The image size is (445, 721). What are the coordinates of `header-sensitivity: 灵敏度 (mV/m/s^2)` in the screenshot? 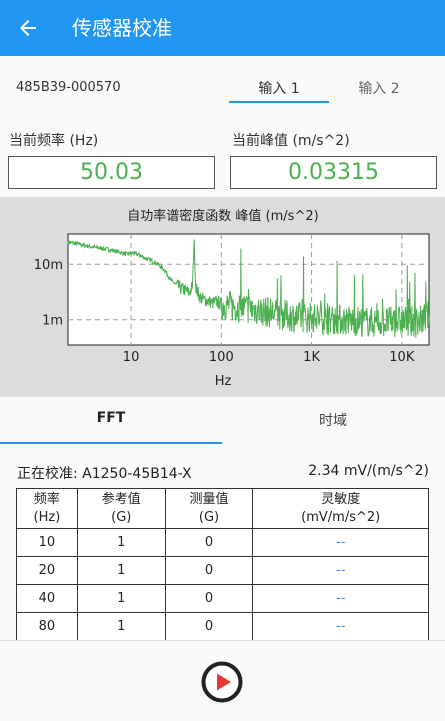 It's located at (340, 508).